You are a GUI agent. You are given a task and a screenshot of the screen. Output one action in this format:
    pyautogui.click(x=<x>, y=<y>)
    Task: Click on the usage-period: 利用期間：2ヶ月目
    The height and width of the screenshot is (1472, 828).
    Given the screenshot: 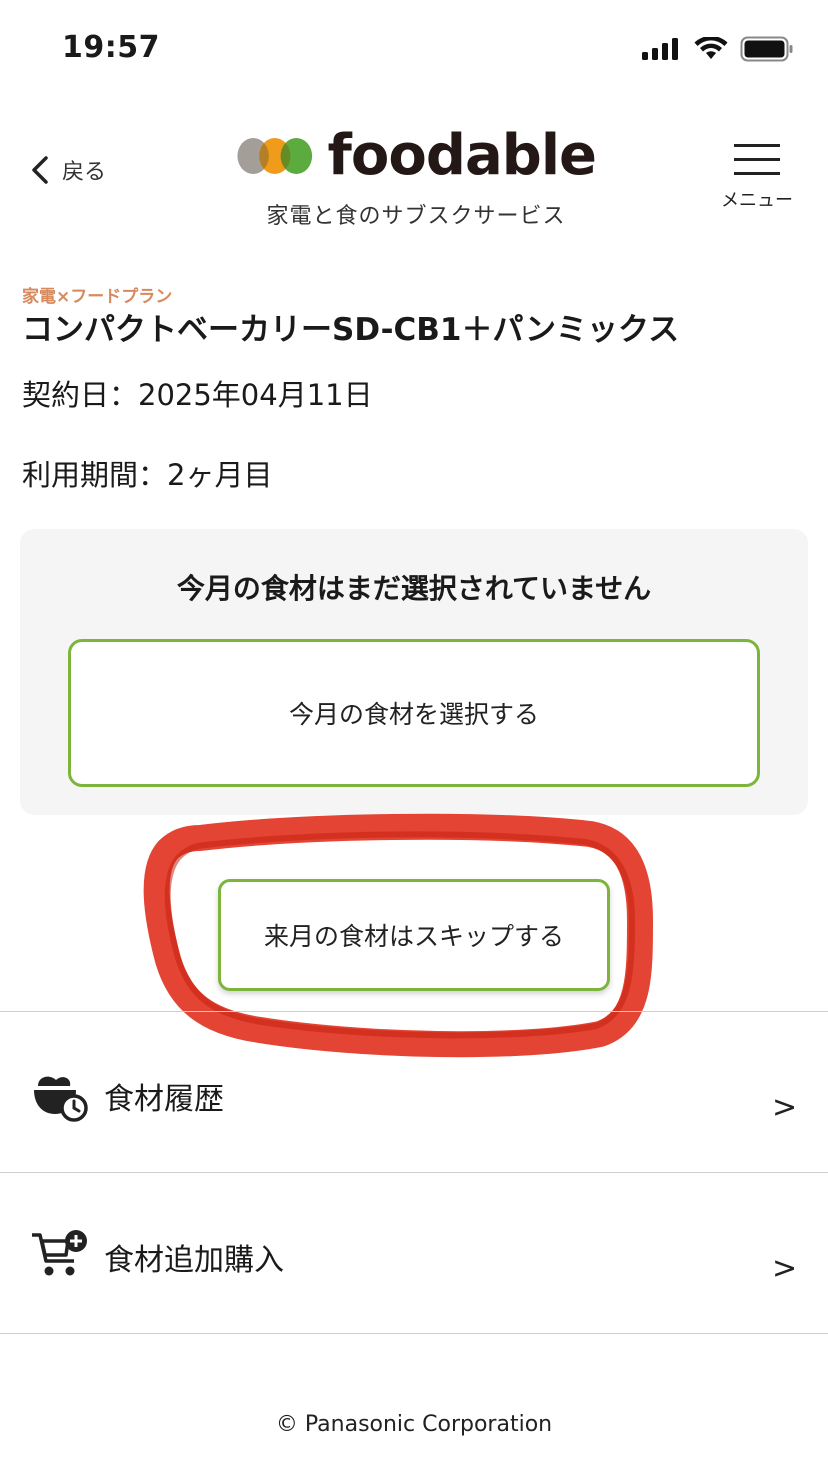 What is the action you would take?
    pyautogui.click(x=147, y=475)
    